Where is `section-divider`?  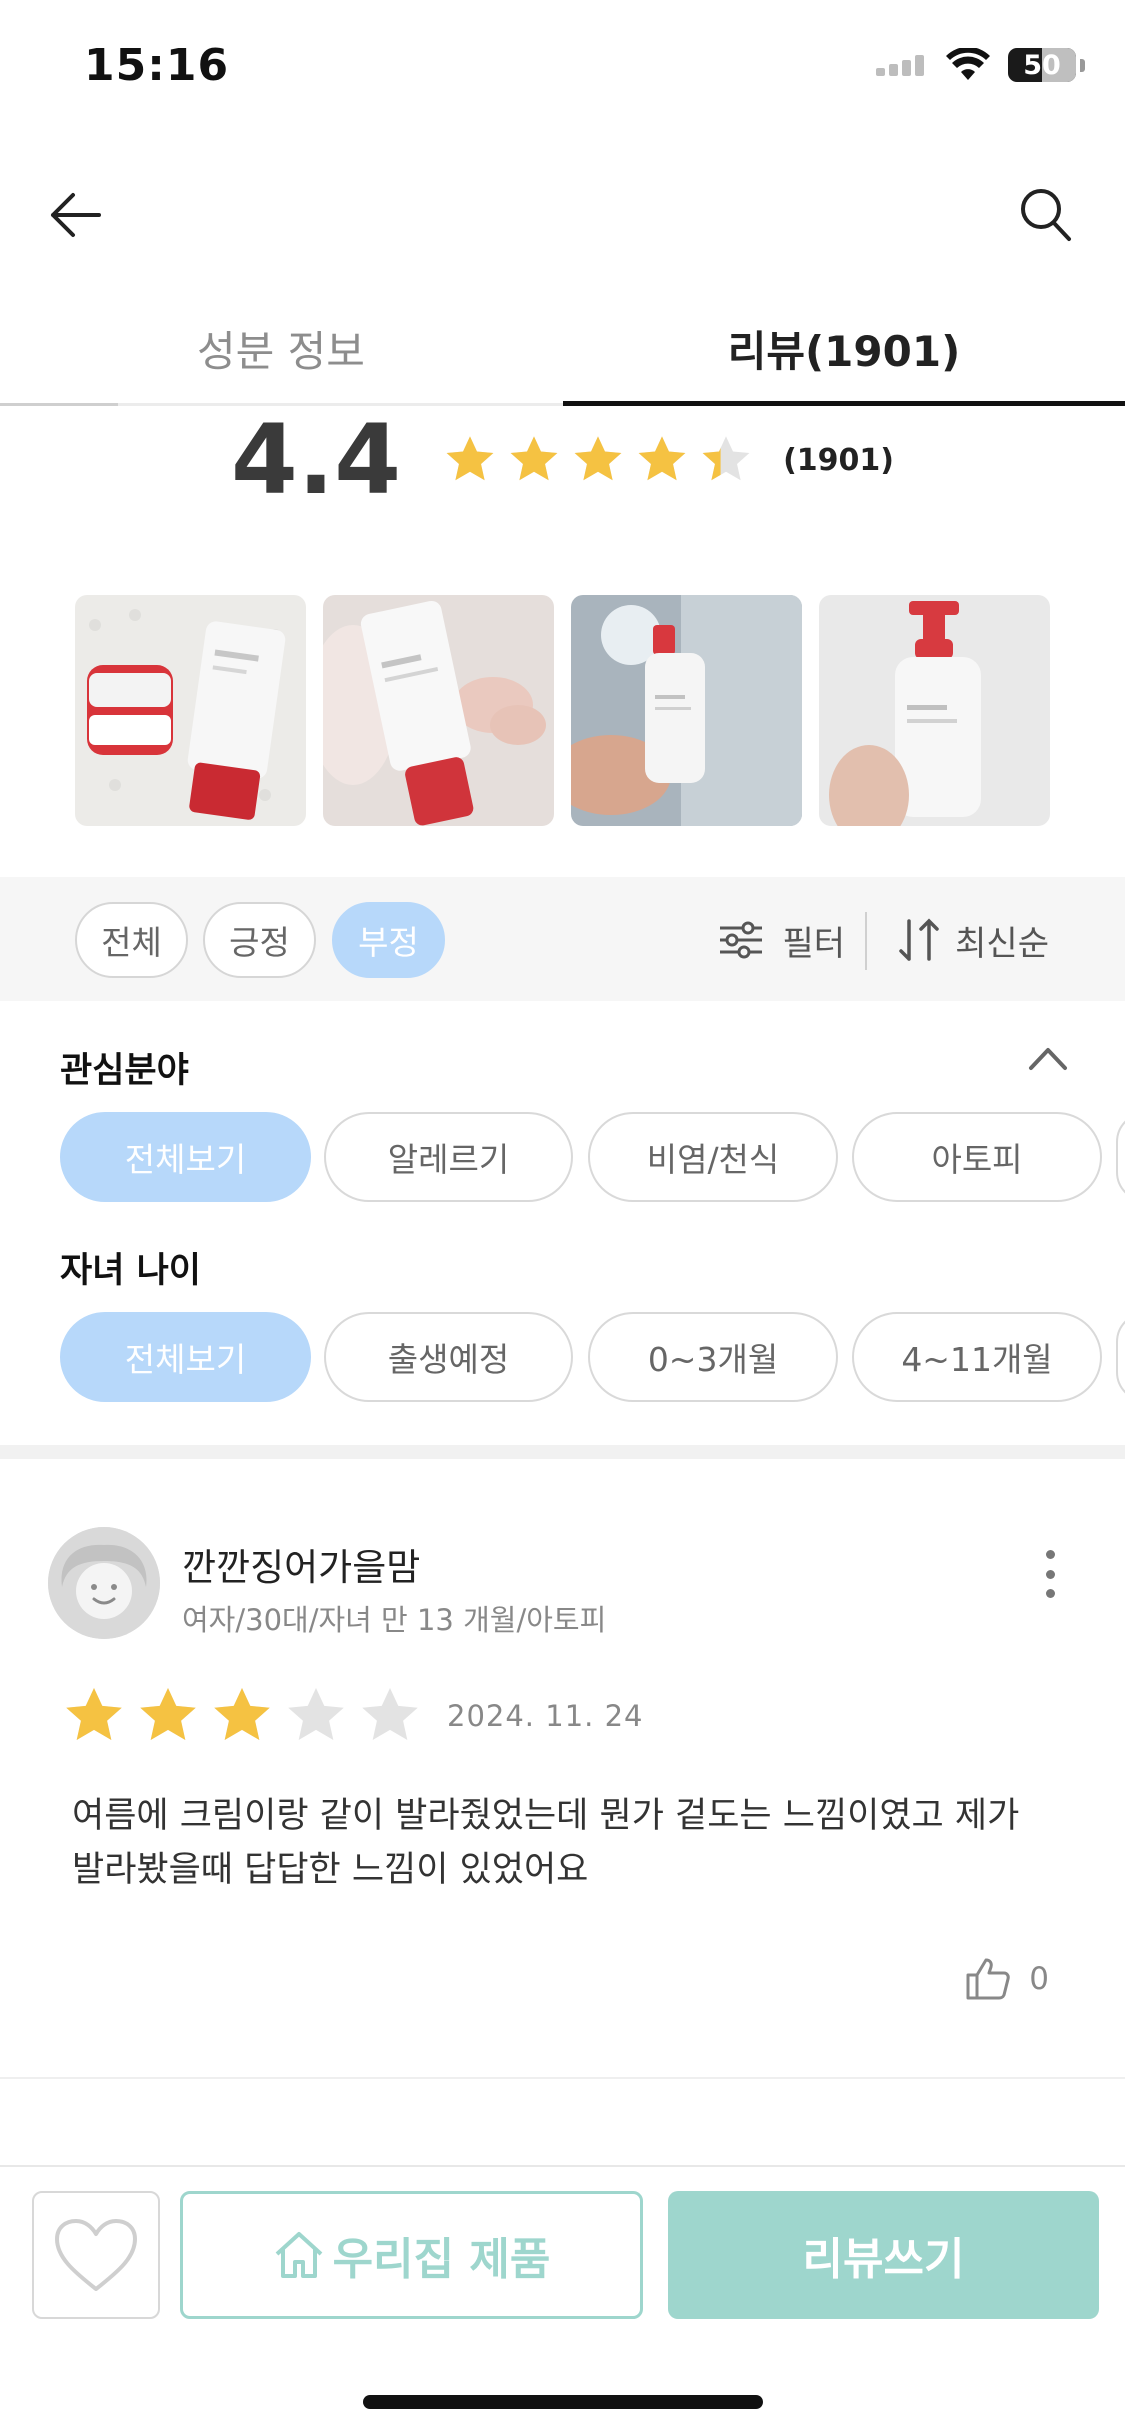
section-divider is located at coordinates (562, 1452).